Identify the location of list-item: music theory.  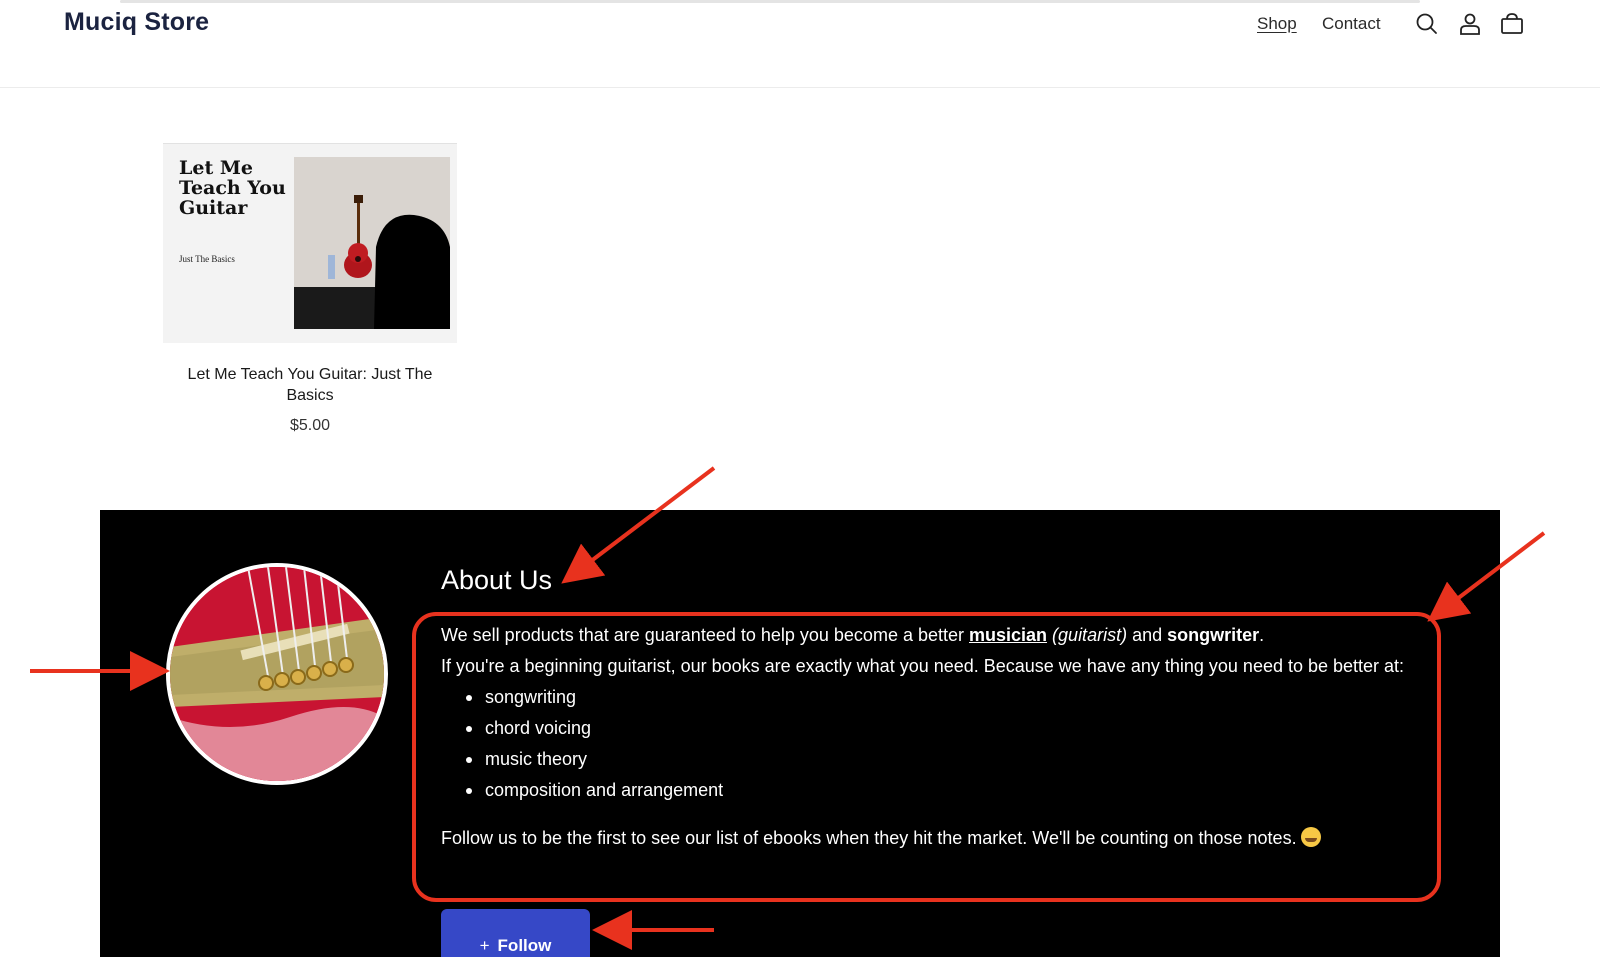
(950, 759).